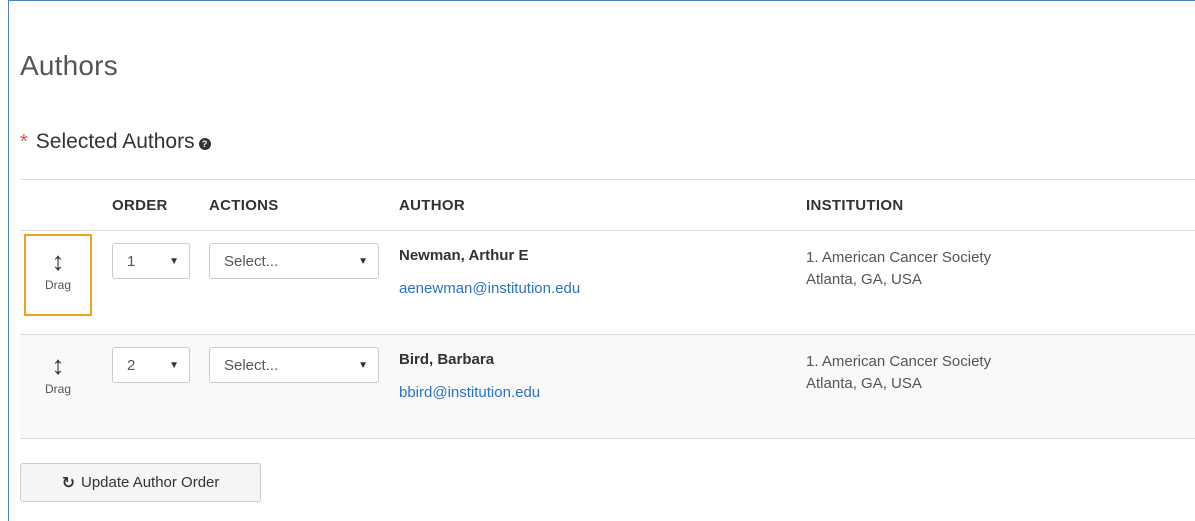 Image resolution: width=1195 pixels, height=521 pixels. Describe the element at coordinates (447, 359) in the screenshot. I see `author-name: Bird, Barbara` at that location.